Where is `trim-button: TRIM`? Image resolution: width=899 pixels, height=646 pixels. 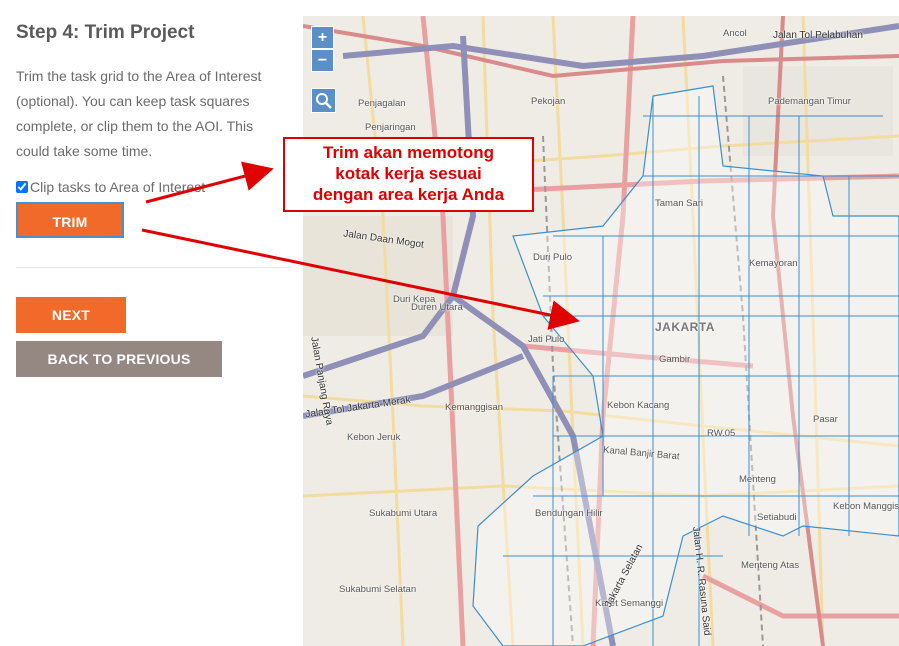 trim-button: TRIM is located at coordinates (70, 220).